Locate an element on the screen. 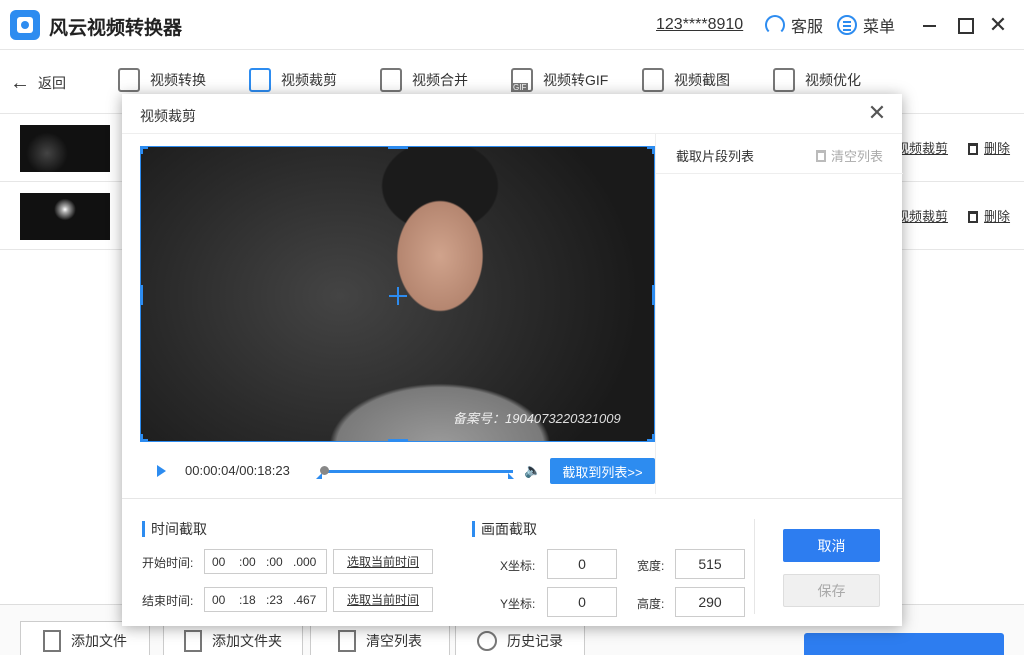 The image size is (1024, 655). save-button: 保存 is located at coordinates (831, 590).